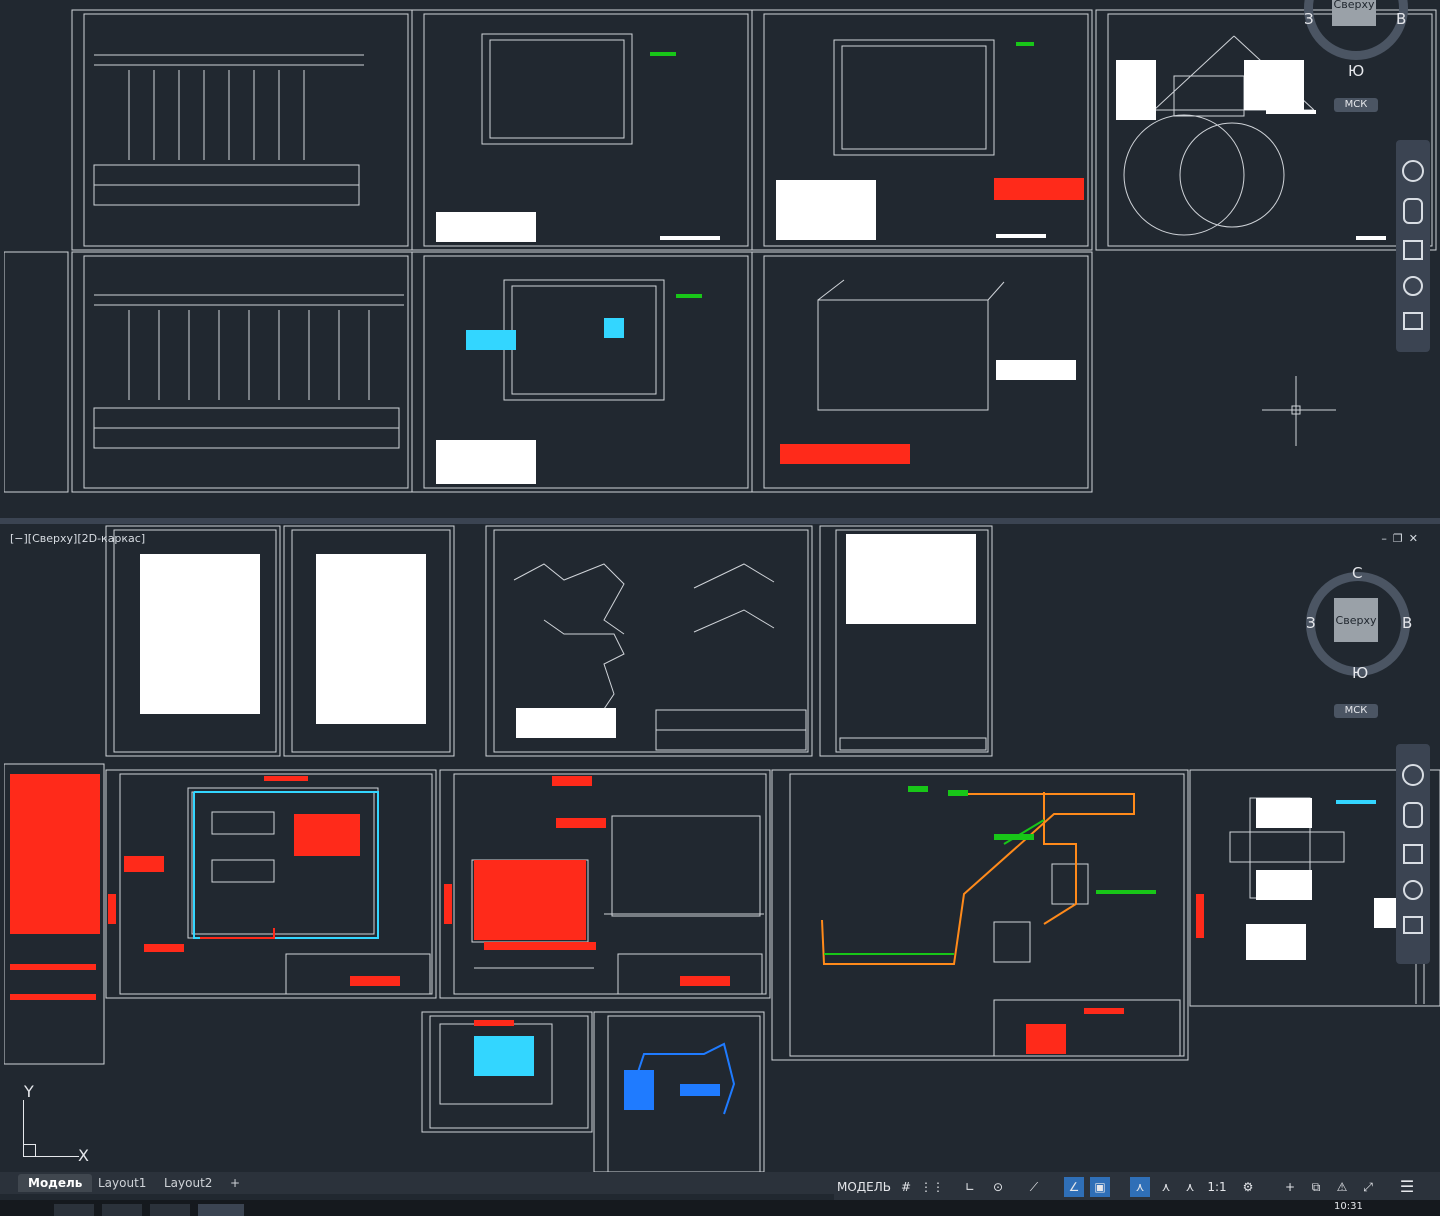 The width and height of the screenshot is (1440, 1216). Describe the element at coordinates (1387, 538) in the screenshot. I see `minimize-icon: –` at that location.